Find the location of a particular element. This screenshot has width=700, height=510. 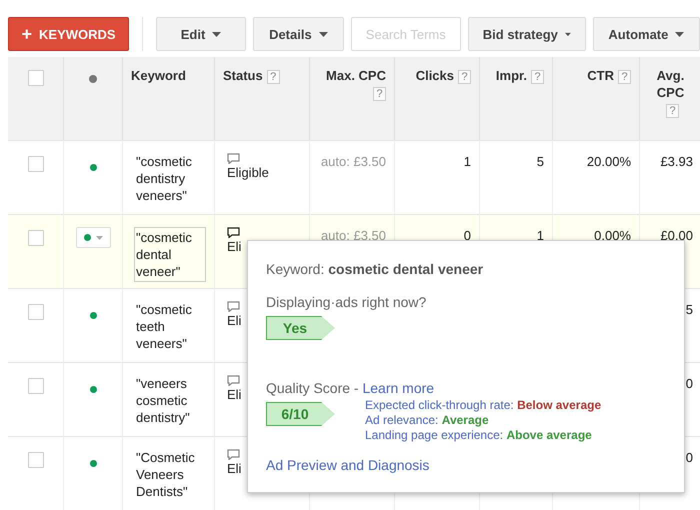

keyword-text: "cosmetic teeth veneers" is located at coordinates (171, 326).